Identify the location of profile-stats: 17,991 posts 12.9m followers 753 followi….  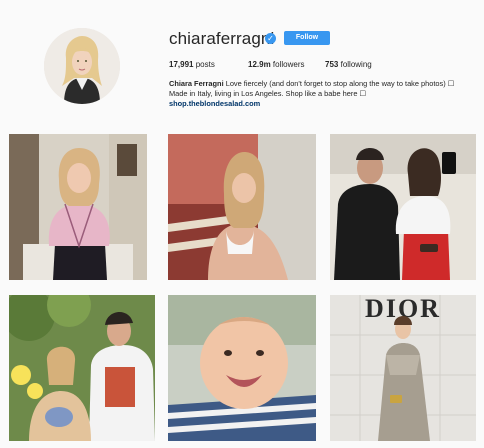
(270, 64).